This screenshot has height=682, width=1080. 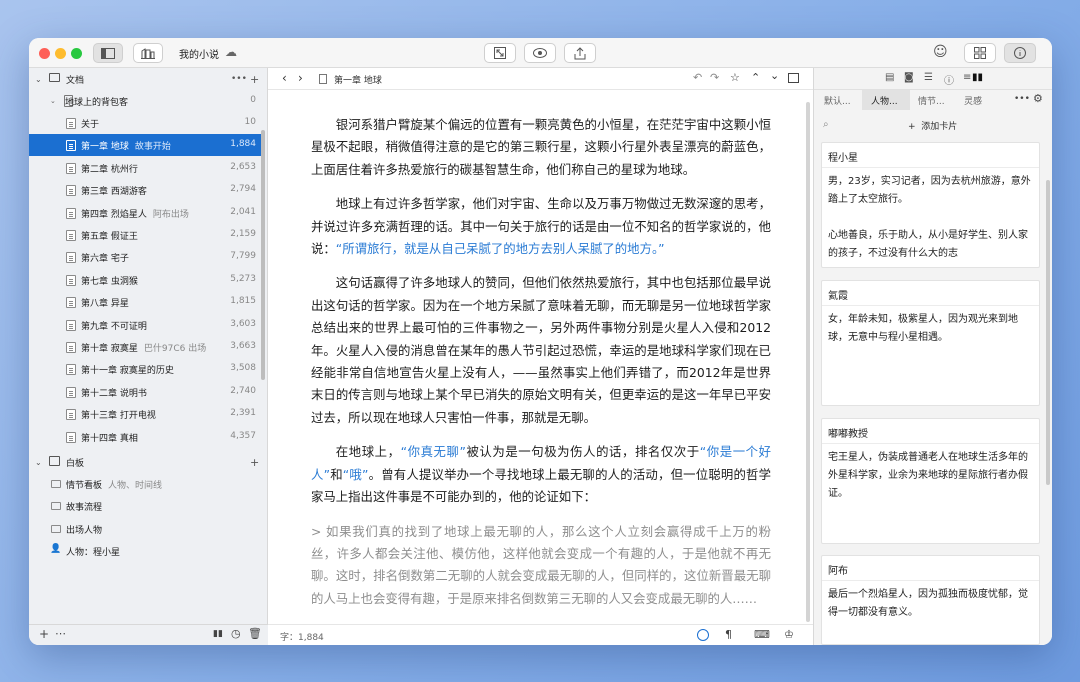 I want to click on document-title: 我的小说, so click(x=199, y=53).